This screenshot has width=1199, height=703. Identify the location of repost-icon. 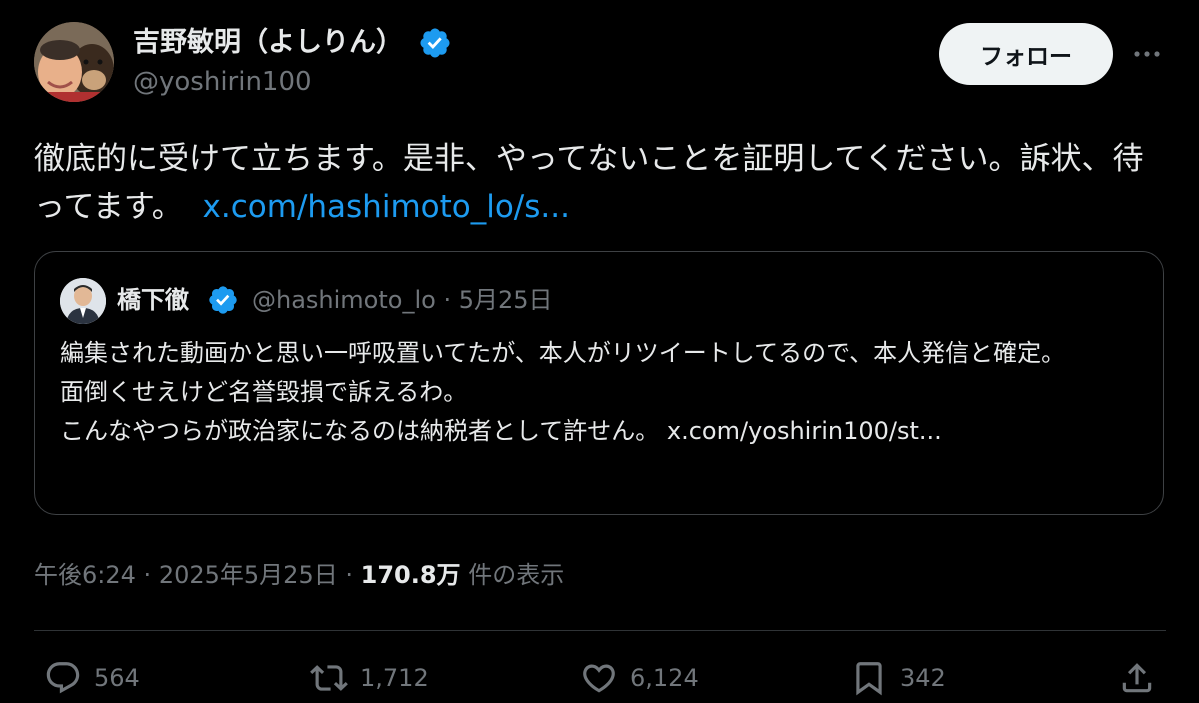
(329, 678).